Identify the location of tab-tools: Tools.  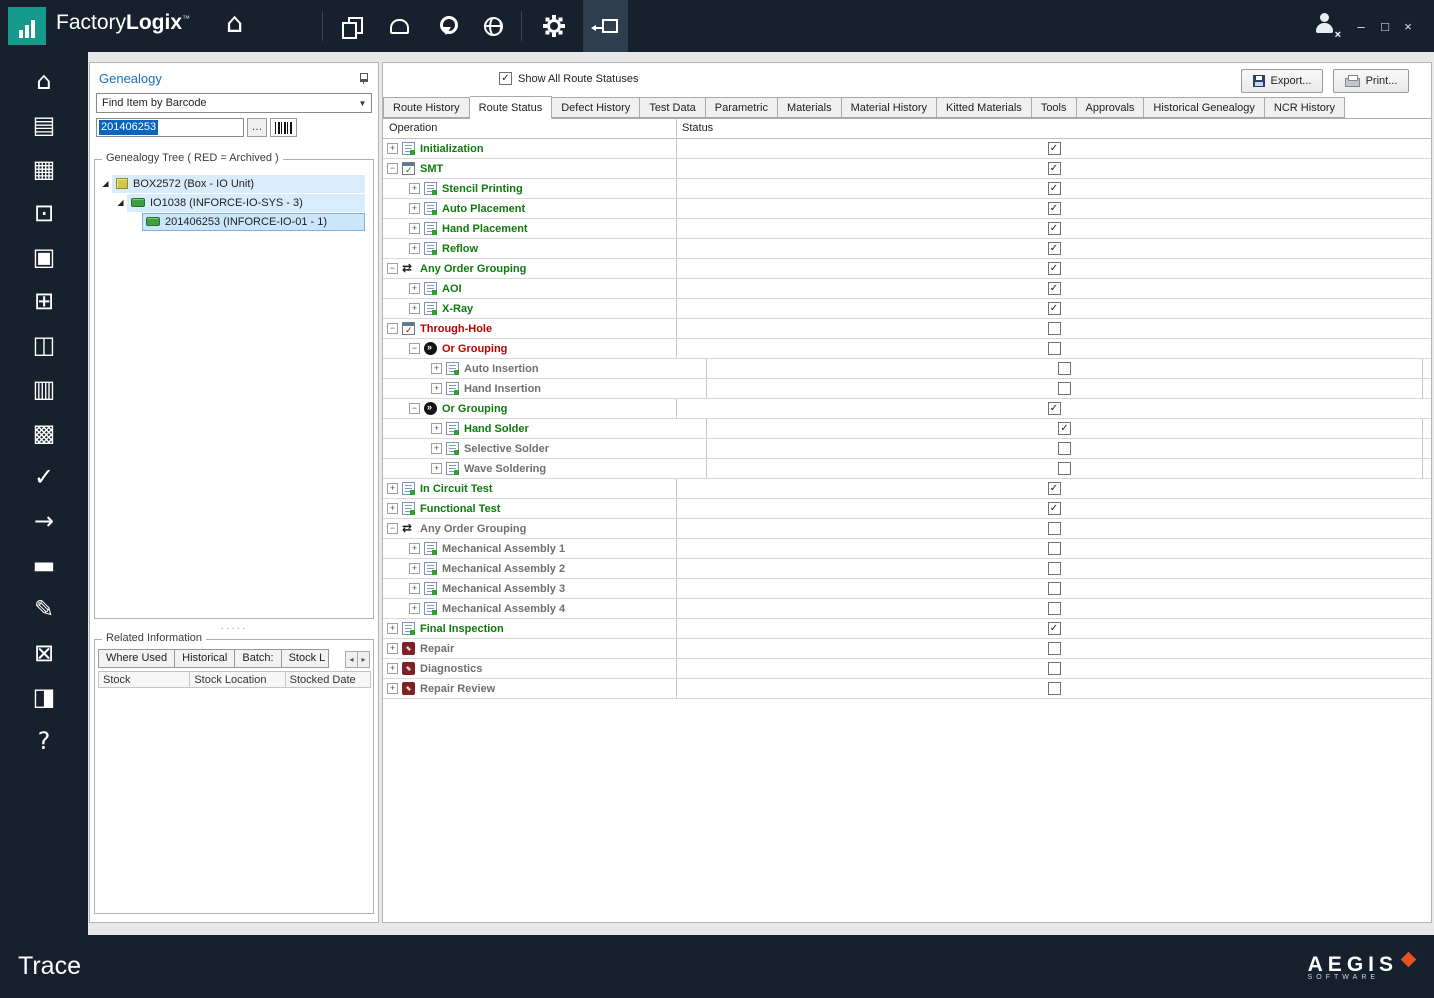
(1054, 107).